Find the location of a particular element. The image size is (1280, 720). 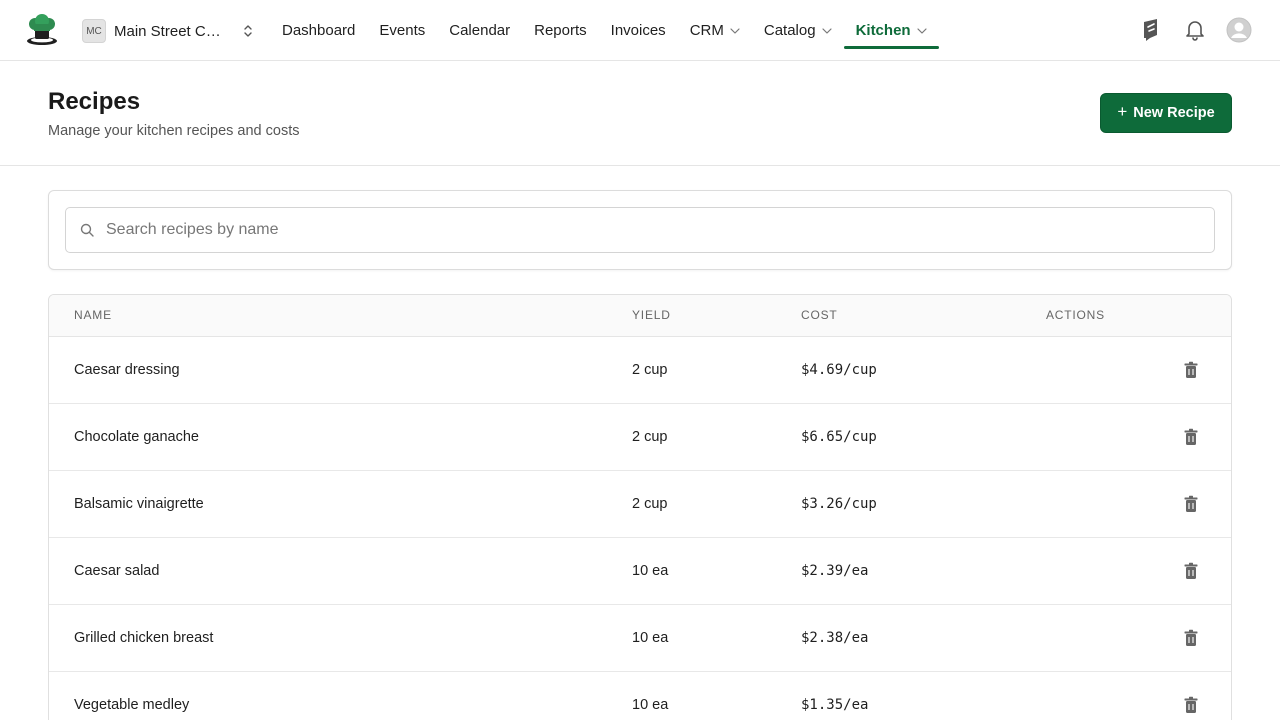

top-actions is located at coordinates (1186, 30).